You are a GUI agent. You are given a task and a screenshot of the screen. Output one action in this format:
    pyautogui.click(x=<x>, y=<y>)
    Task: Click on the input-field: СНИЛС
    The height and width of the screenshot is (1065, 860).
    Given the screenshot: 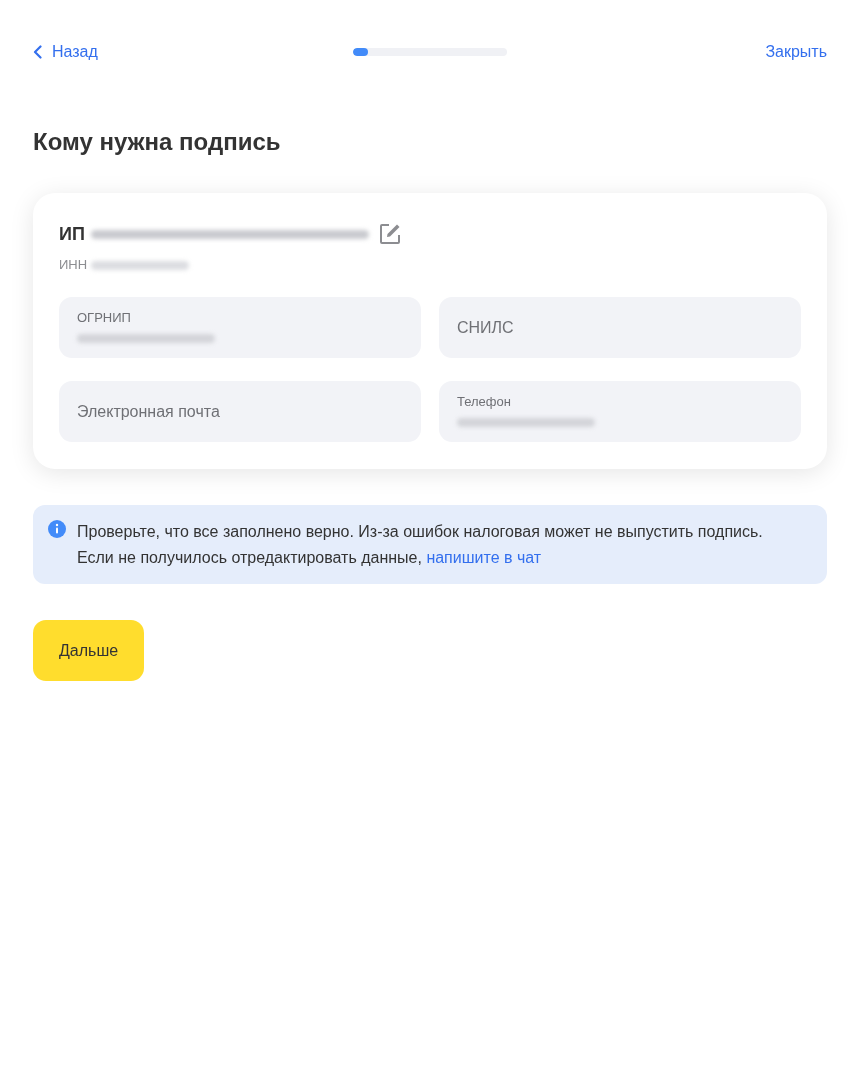 What is the action you would take?
    pyautogui.click(x=620, y=327)
    